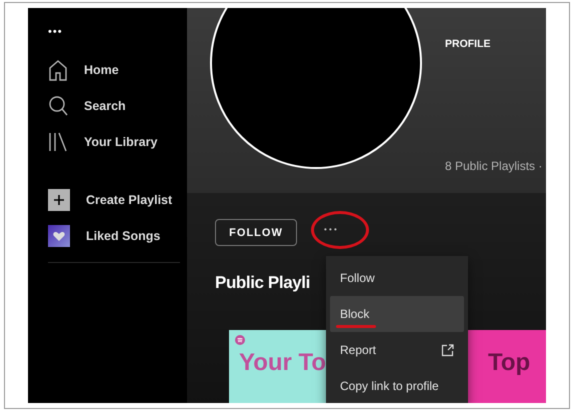 The image size is (574, 412). Describe the element at coordinates (117, 32) in the screenshot. I see `more-options-icon: •••` at that location.